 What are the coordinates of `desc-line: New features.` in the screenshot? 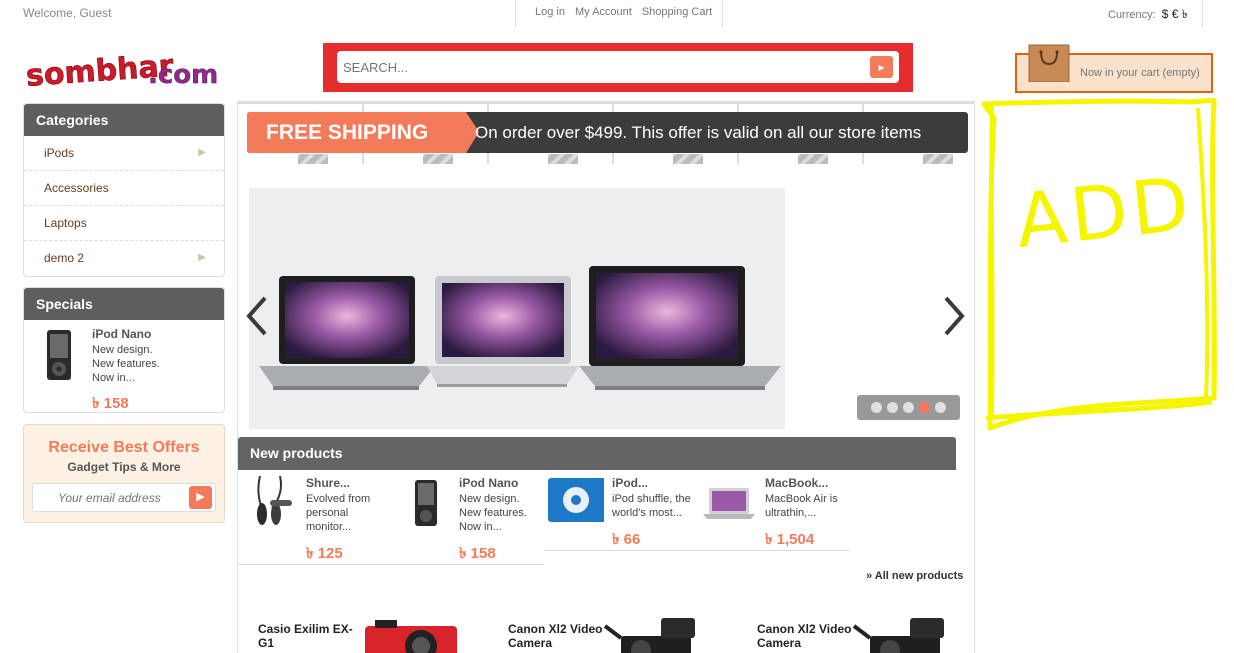 It's located at (493, 513).